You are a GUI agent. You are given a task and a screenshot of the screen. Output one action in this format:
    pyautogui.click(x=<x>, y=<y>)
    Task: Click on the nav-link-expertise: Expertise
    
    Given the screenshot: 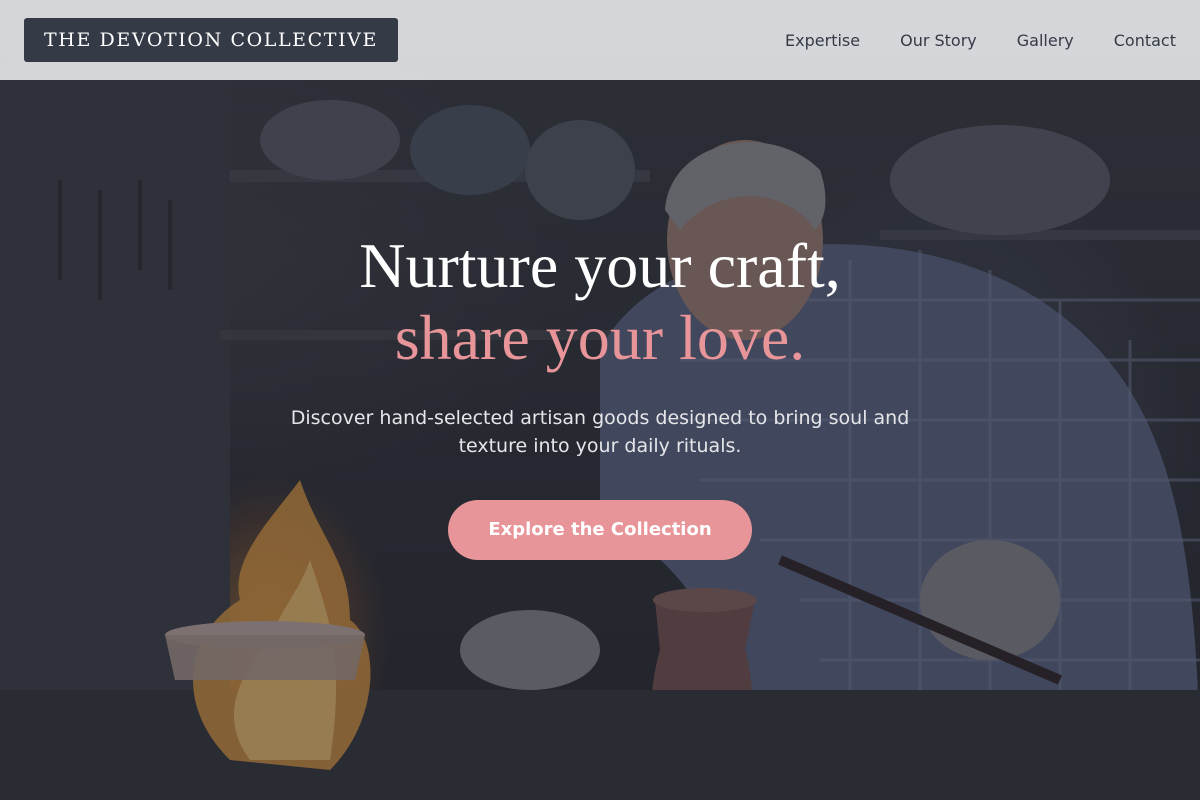 What is the action you would take?
    pyautogui.click(x=822, y=40)
    